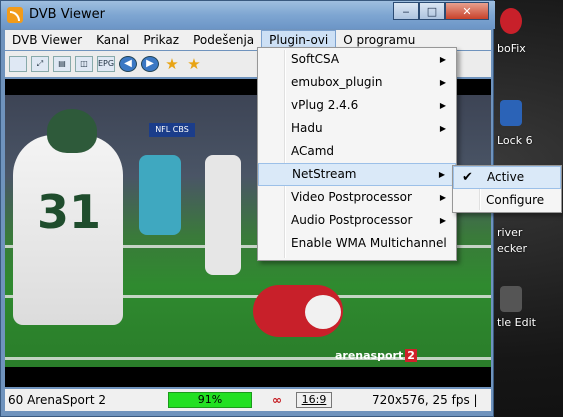 This screenshot has height=417, width=563. I want to click on rss-app-icon, so click(15, 15).